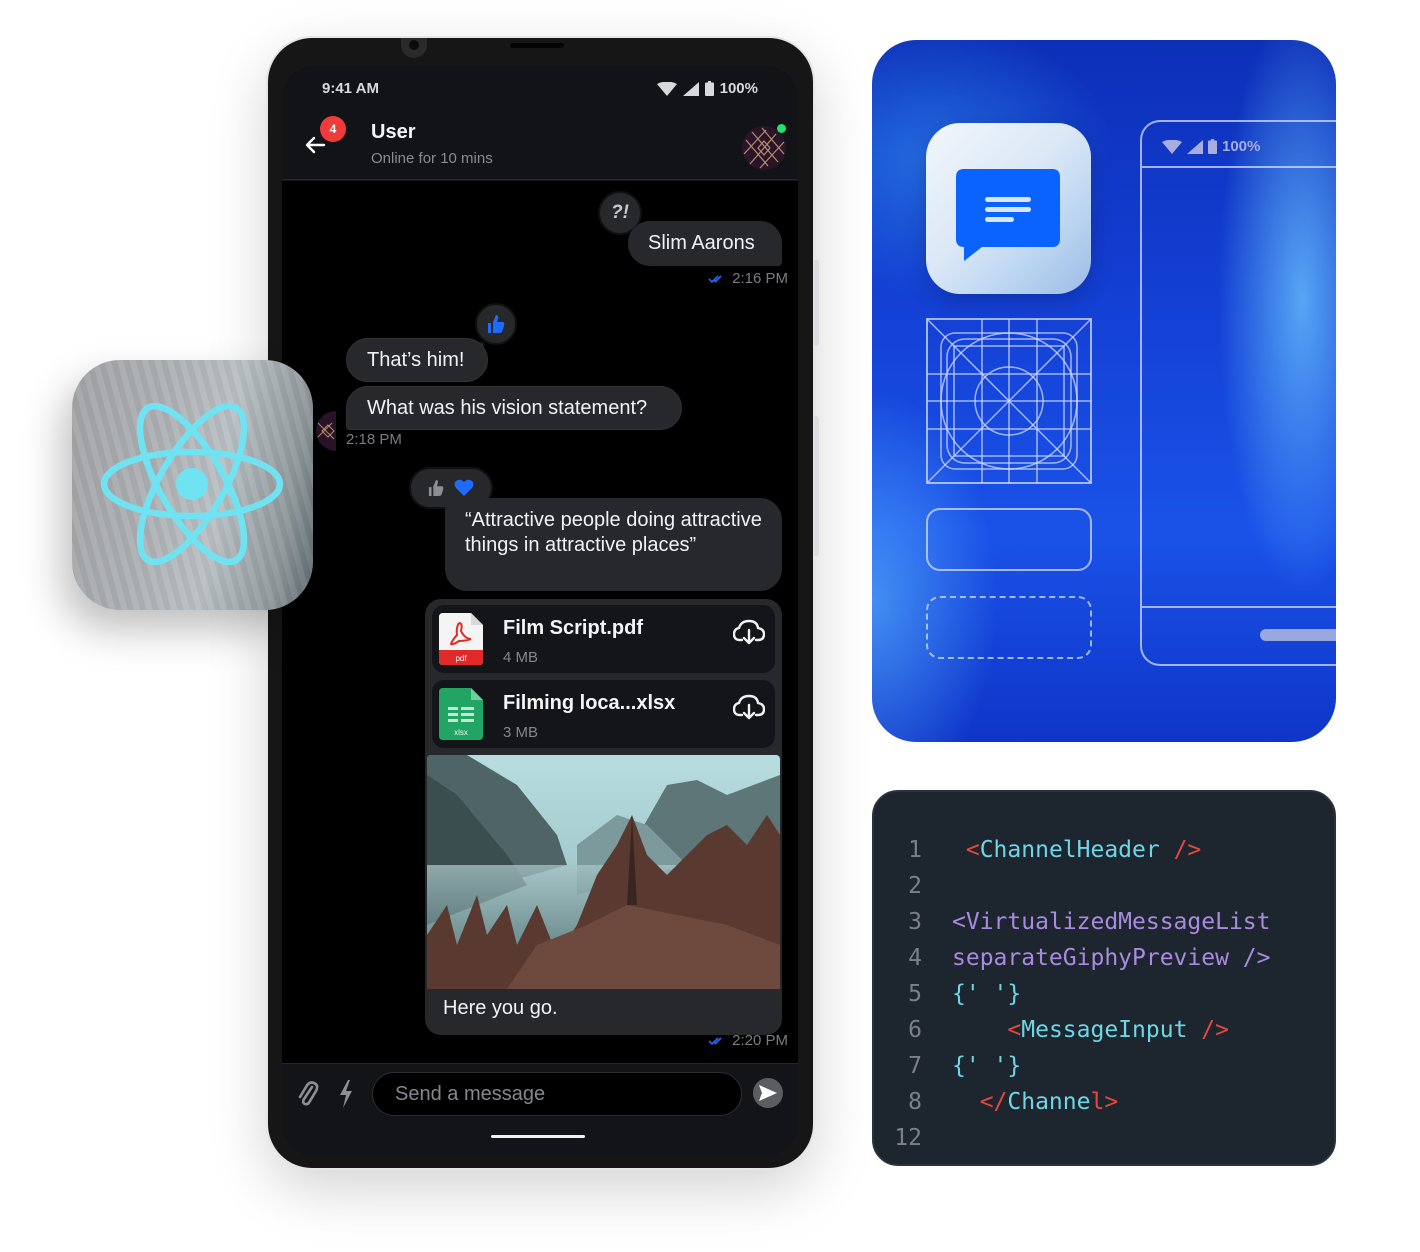  I want to click on status-time: 9:41 AM, so click(350, 88).